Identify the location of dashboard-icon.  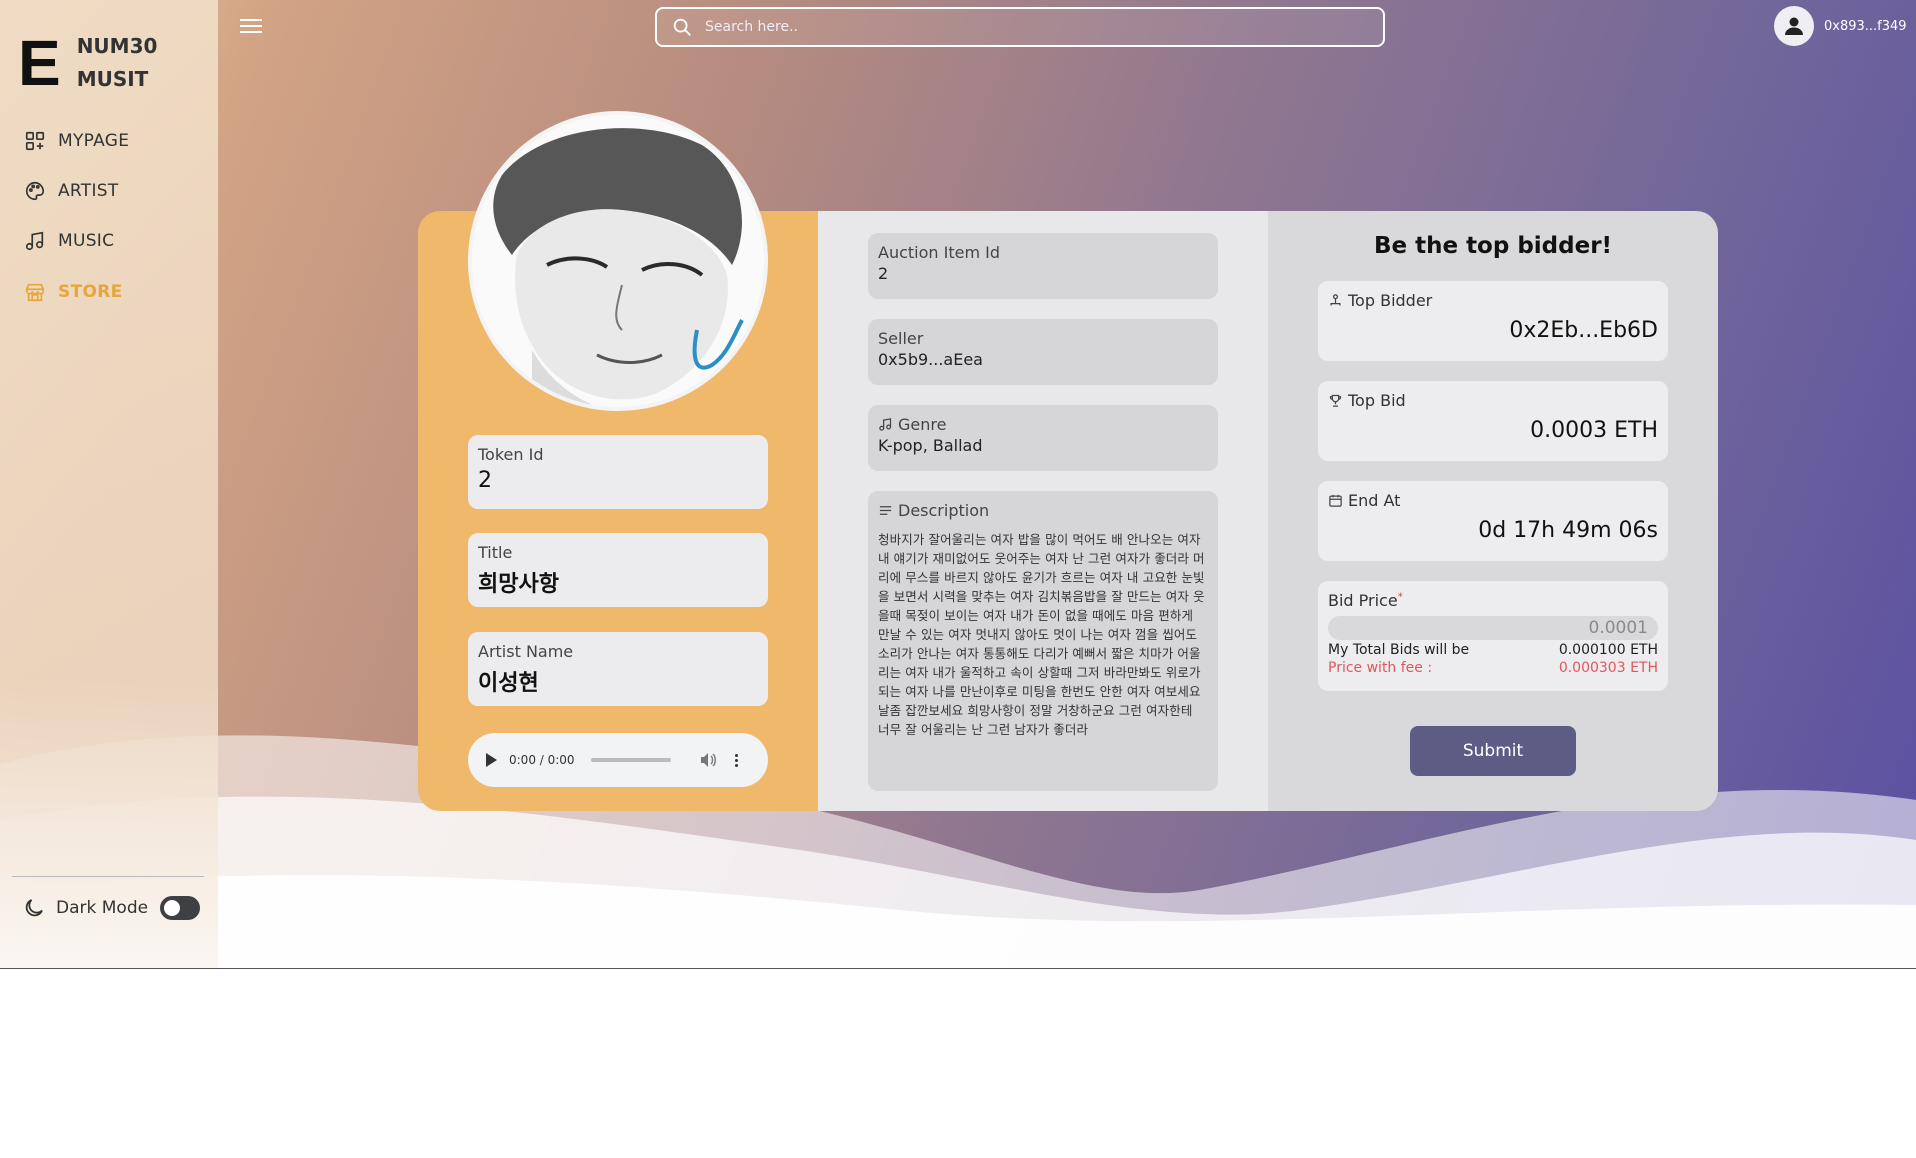
(35, 141).